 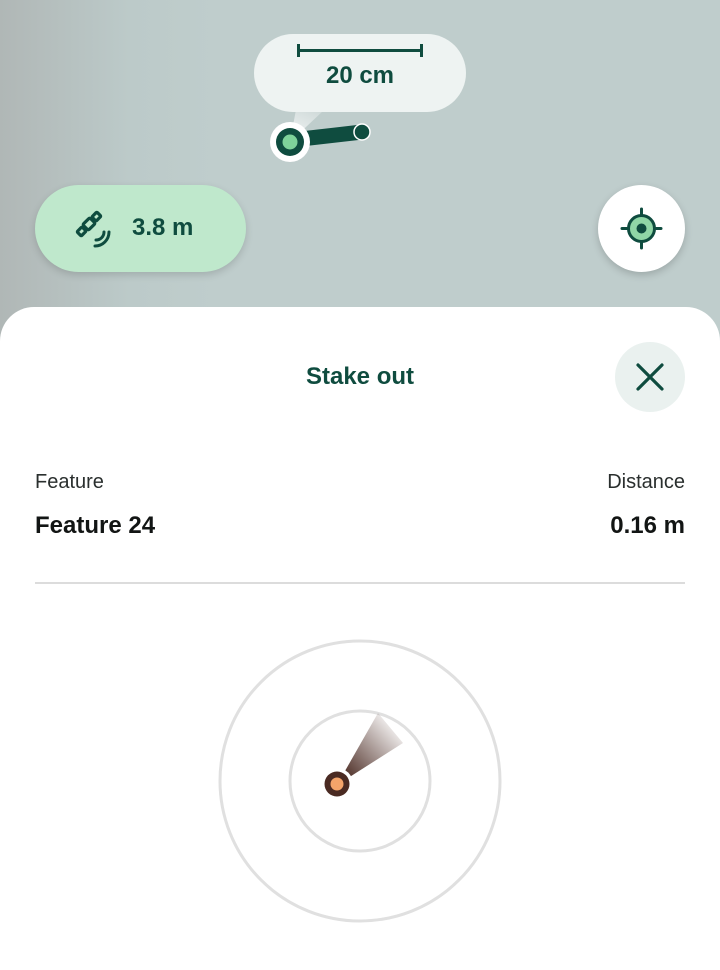 I want to click on panel-title: Stake out, so click(x=360, y=376).